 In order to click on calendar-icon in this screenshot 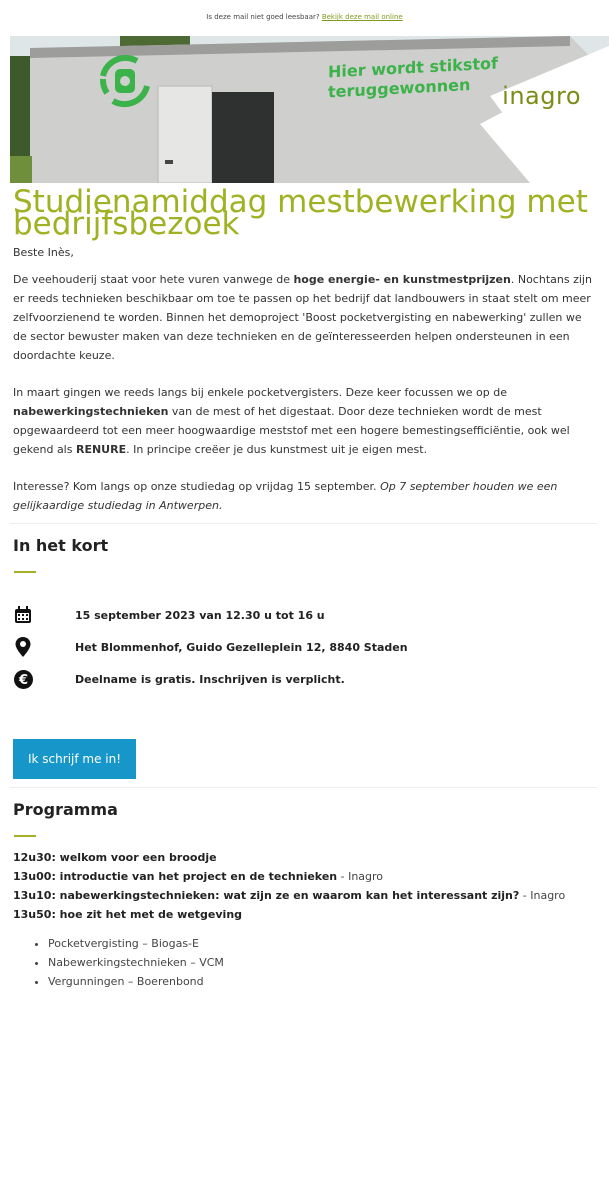, I will do `click(23, 615)`.